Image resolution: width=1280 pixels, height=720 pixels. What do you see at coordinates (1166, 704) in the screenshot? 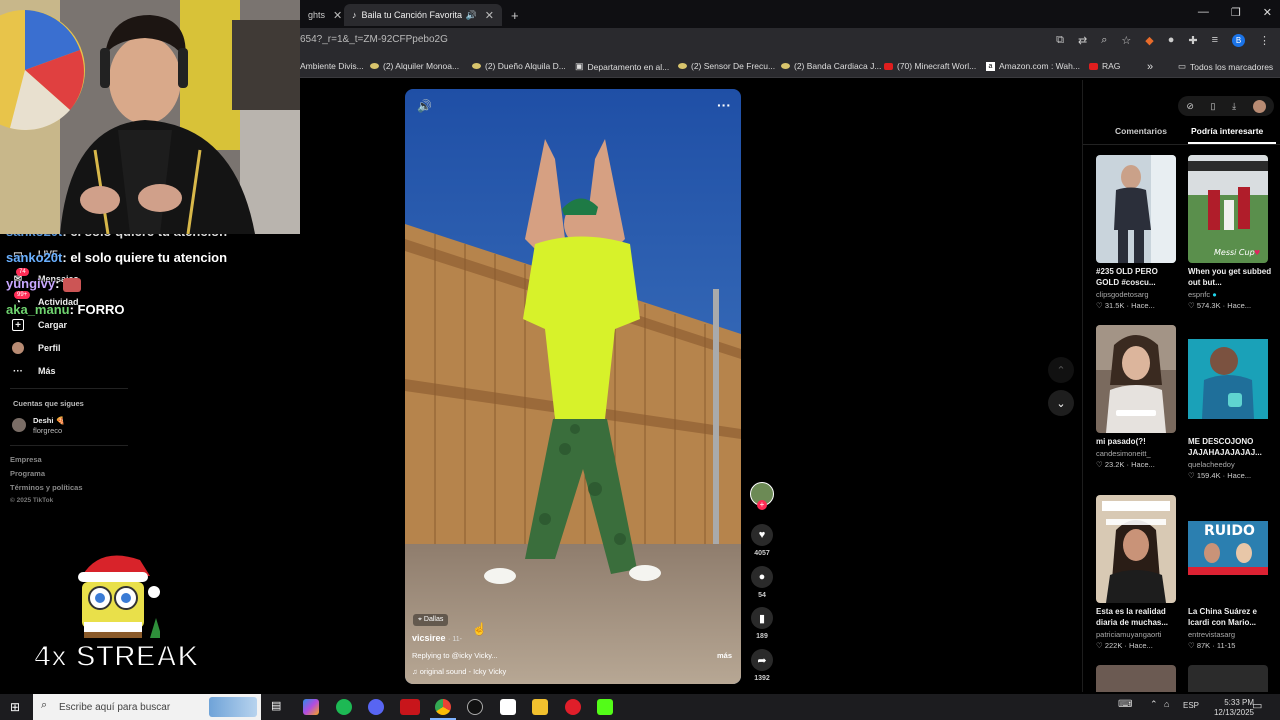
I see `network-icon: ⌂` at bounding box center [1166, 704].